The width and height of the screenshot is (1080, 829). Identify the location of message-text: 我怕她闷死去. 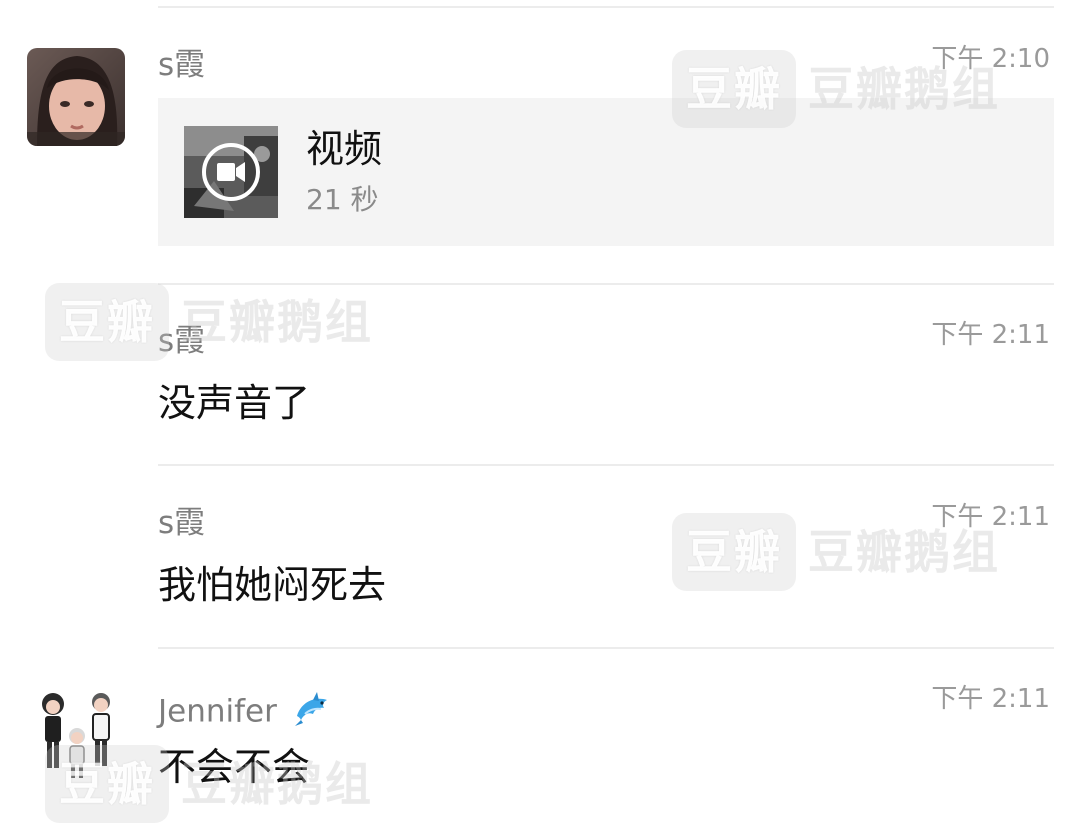
(272, 585).